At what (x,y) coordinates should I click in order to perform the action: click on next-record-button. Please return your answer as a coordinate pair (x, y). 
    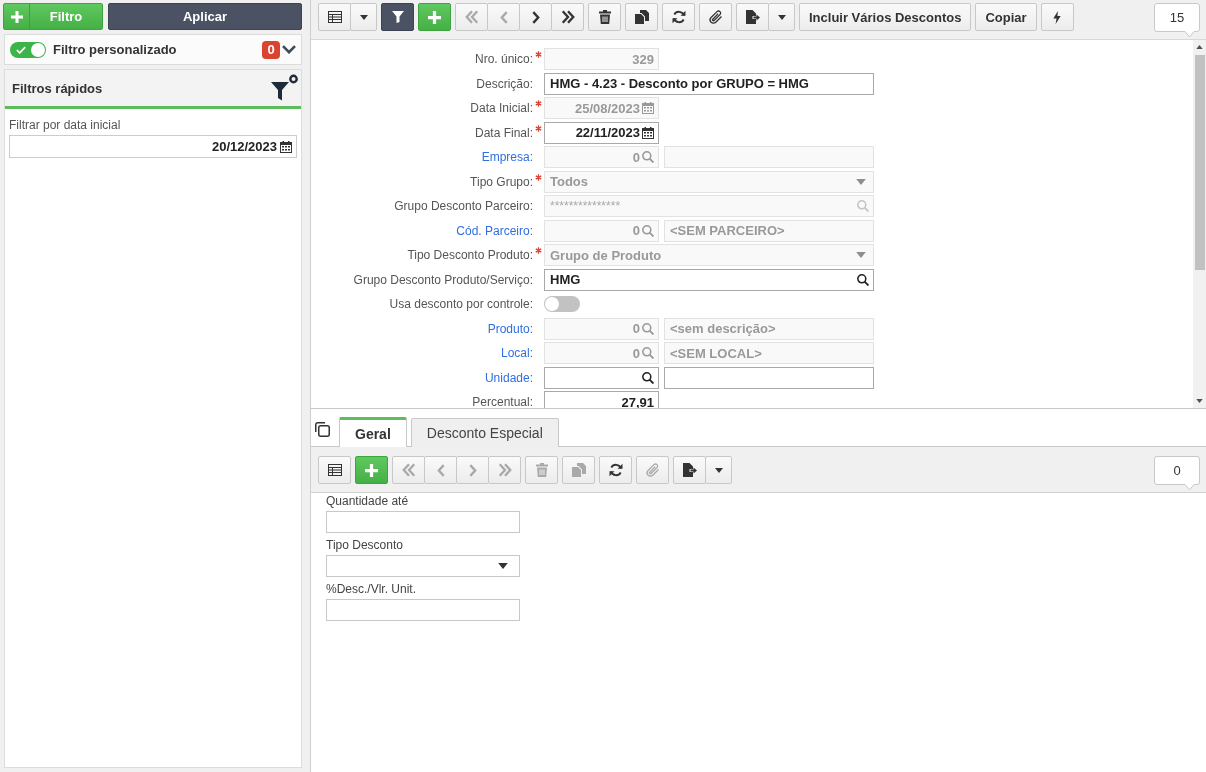
    Looking at the image, I should click on (535, 17).